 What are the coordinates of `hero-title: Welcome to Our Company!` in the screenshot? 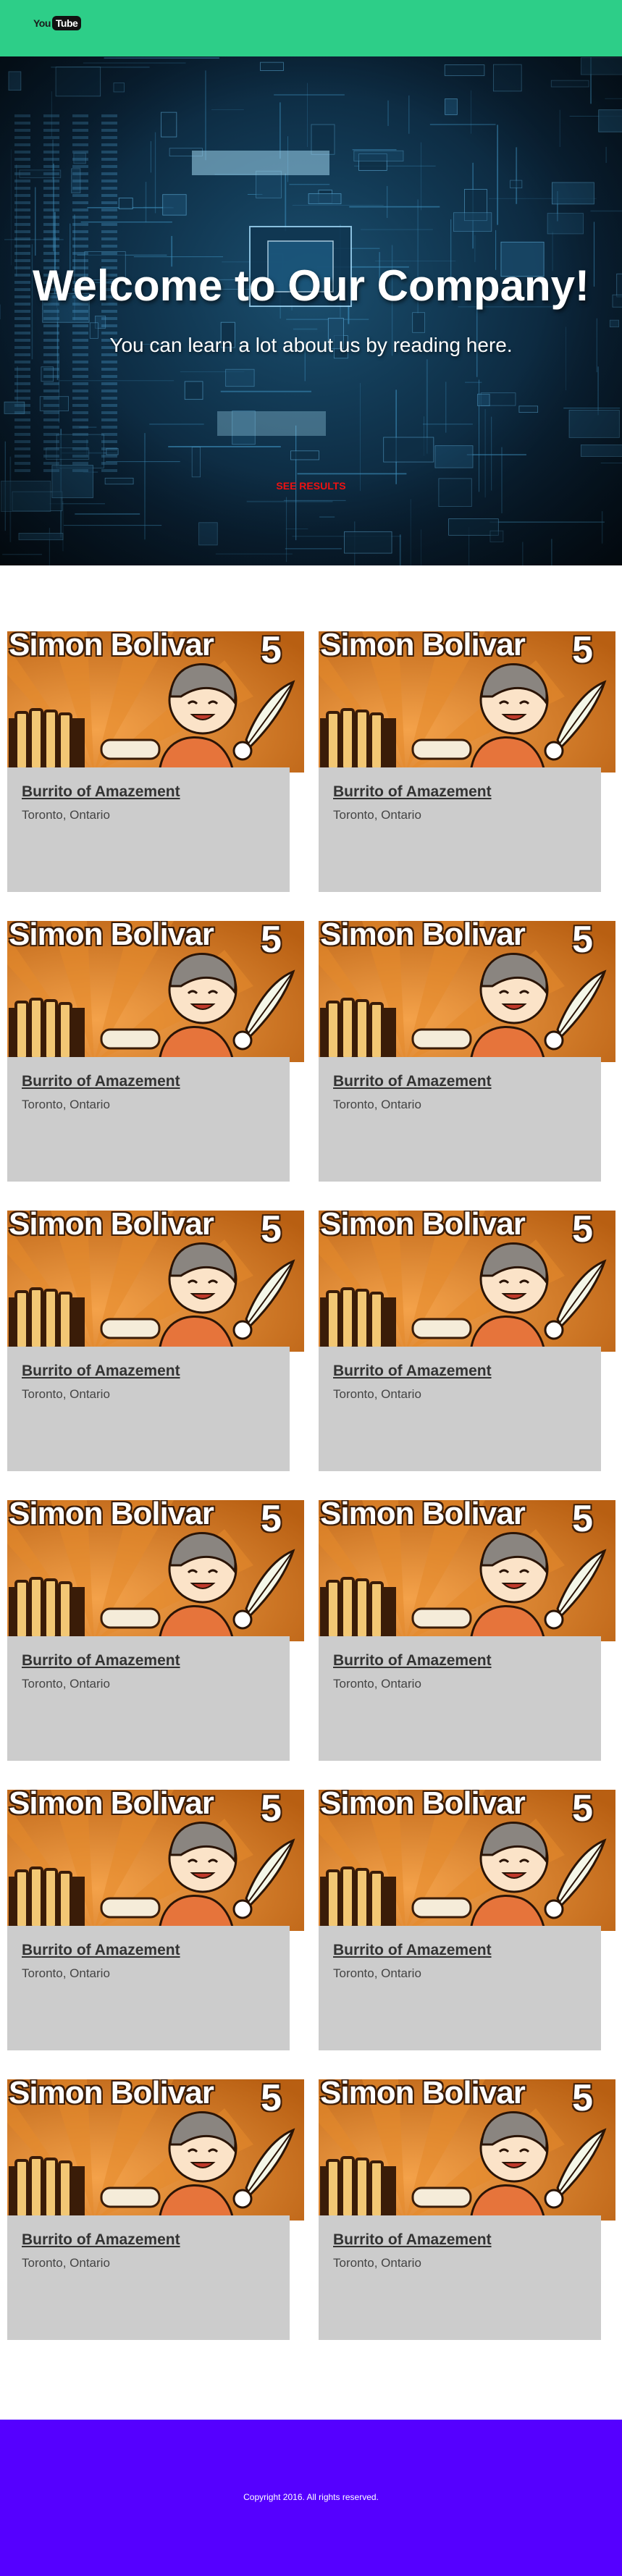 It's located at (311, 285).